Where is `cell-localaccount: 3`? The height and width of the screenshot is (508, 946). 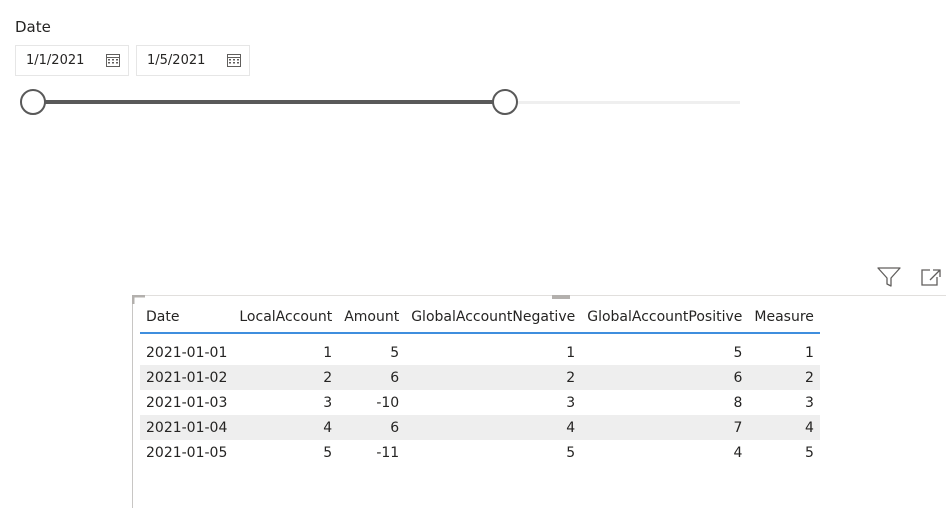 cell-localaccount: 3 is located at coordinates (328, 402).